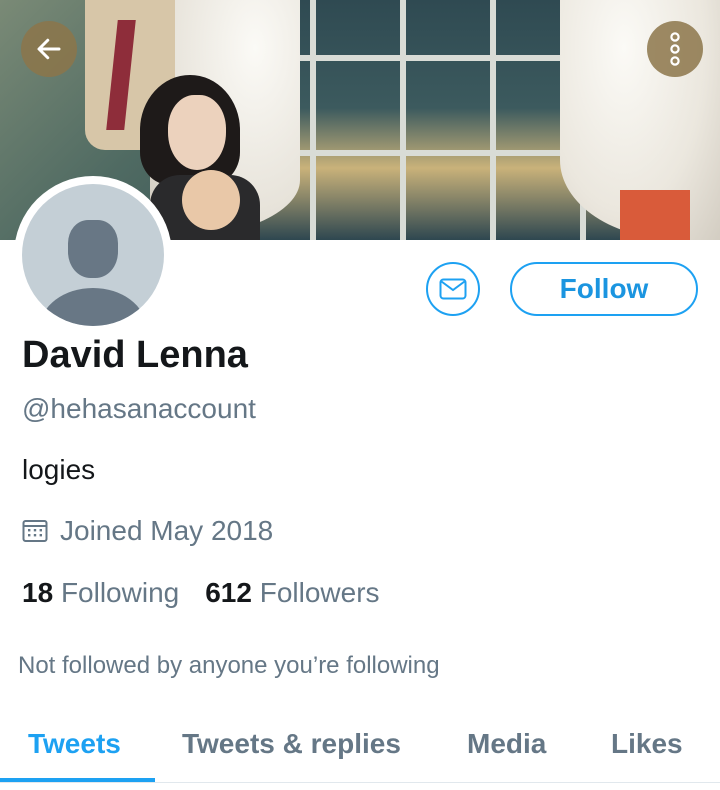 The image size is (720, 790). Describe the element at coordinates (167, 530) in the screenshot. I see `joined-text: Joined May 2018` at that location.